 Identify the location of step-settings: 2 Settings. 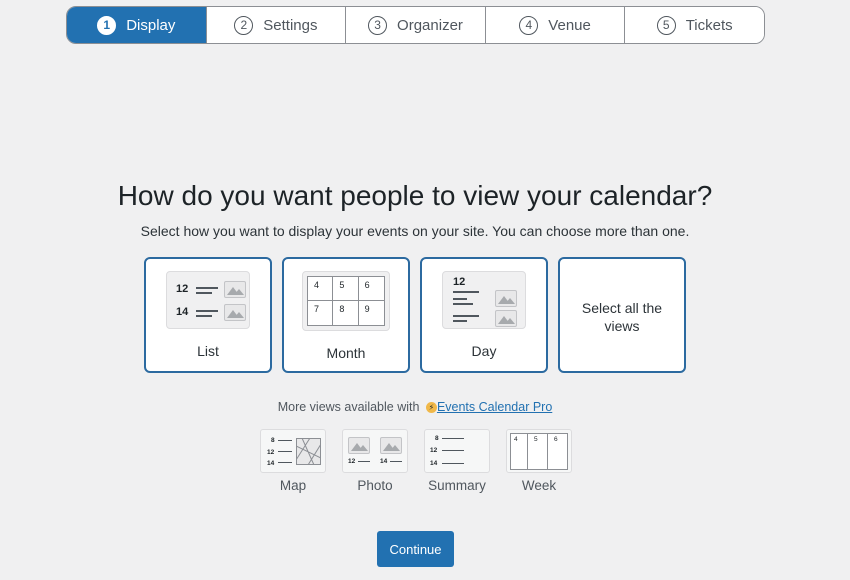
(276, 25).